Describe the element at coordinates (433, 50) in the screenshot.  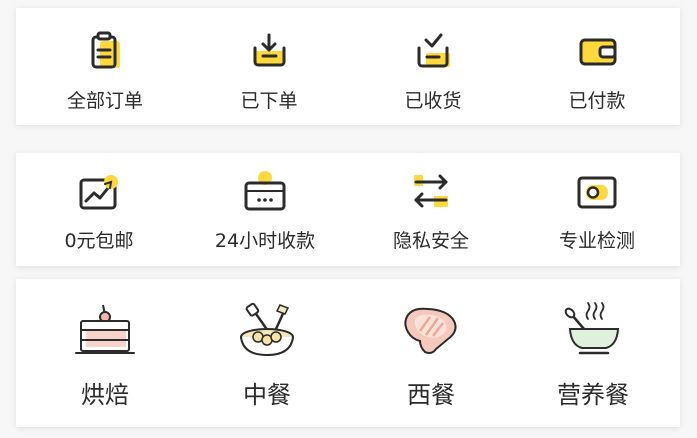
I see `box-check-icon` at that location.